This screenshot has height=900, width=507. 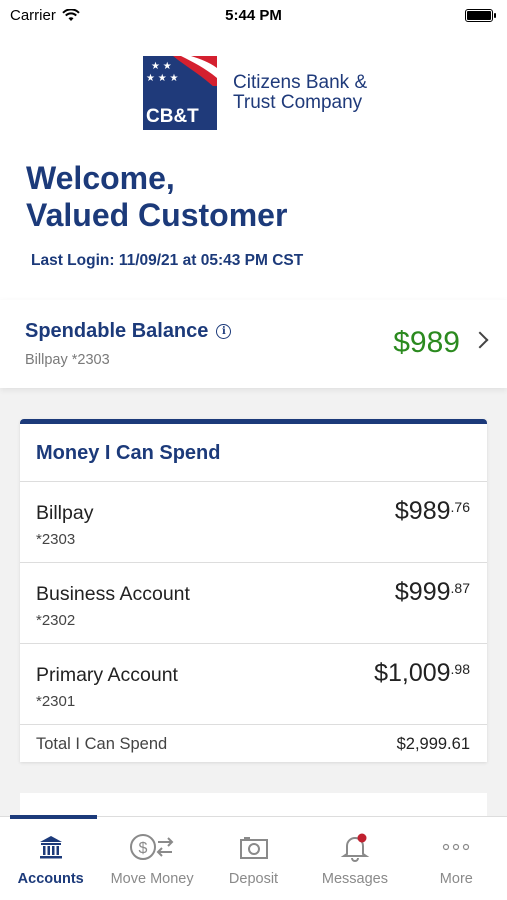 What do you see at coordinates (355, 847) in the screenshot?
I see `bell-icon` at bounding box center [355, 847].